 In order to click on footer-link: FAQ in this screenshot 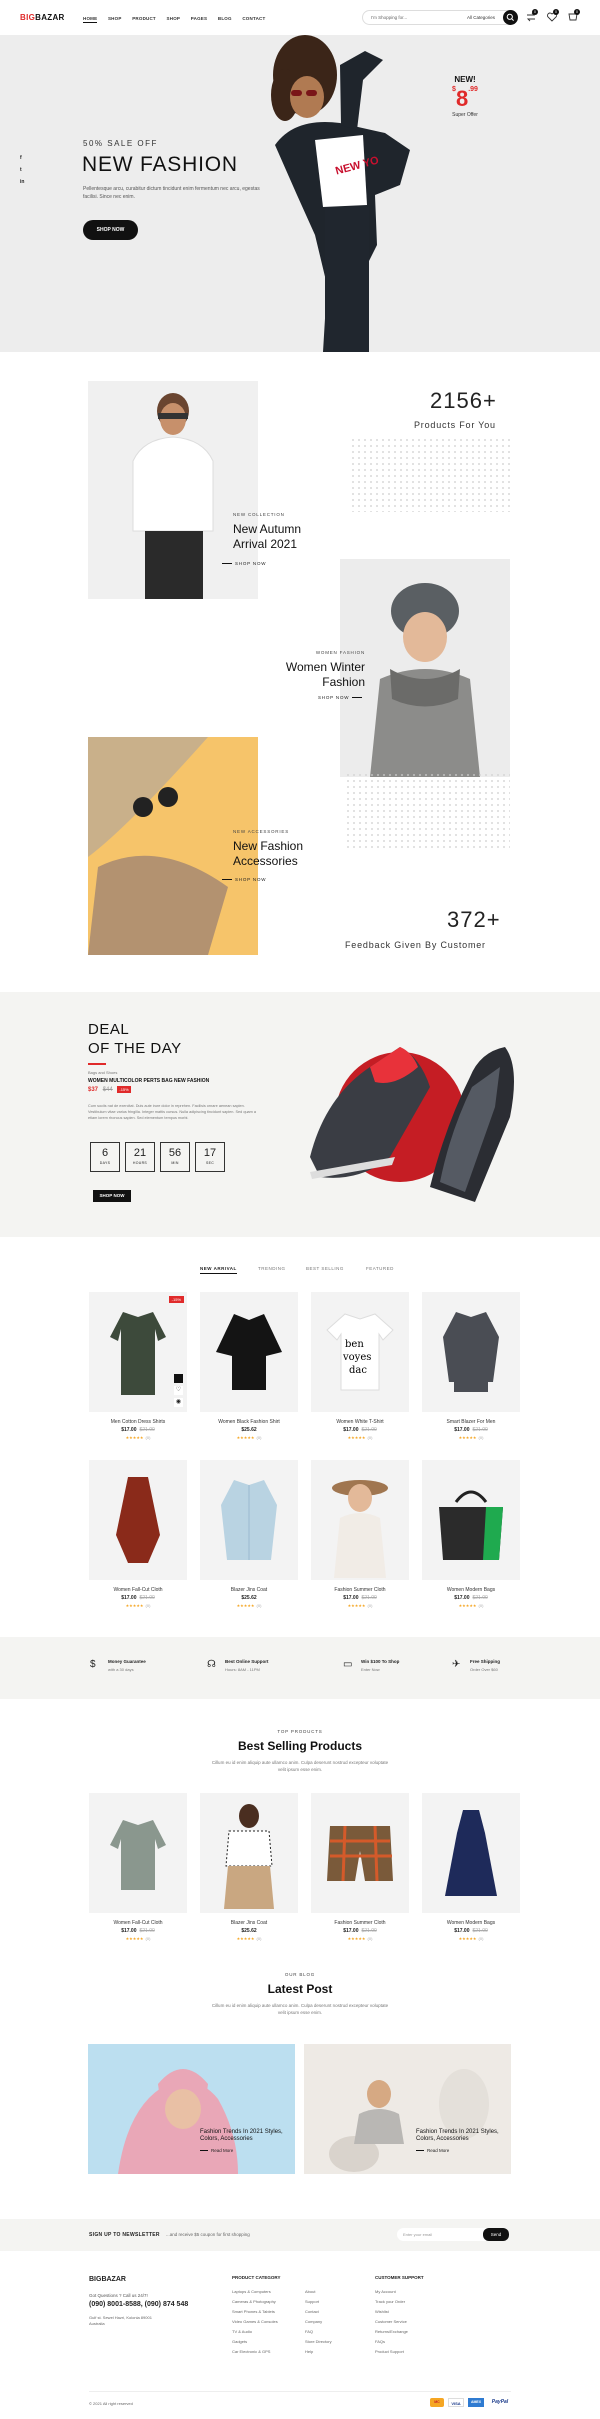, I will do `click(318, 2331)`.